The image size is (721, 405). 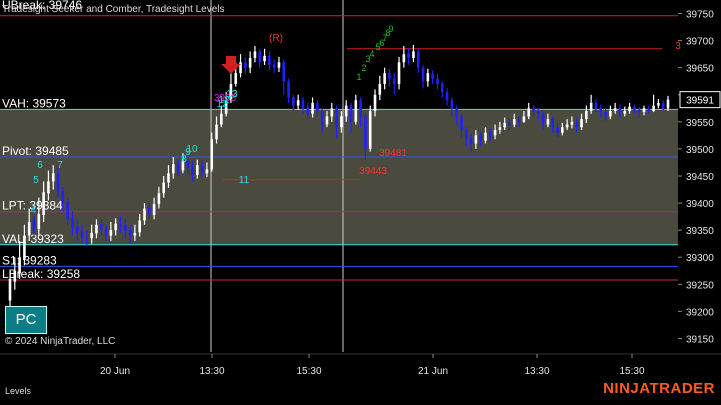 What do you see at coordinates (33, 210) in the screenshot?
I see `setup-count-cyan: 4` at bounding box center [33, 210].